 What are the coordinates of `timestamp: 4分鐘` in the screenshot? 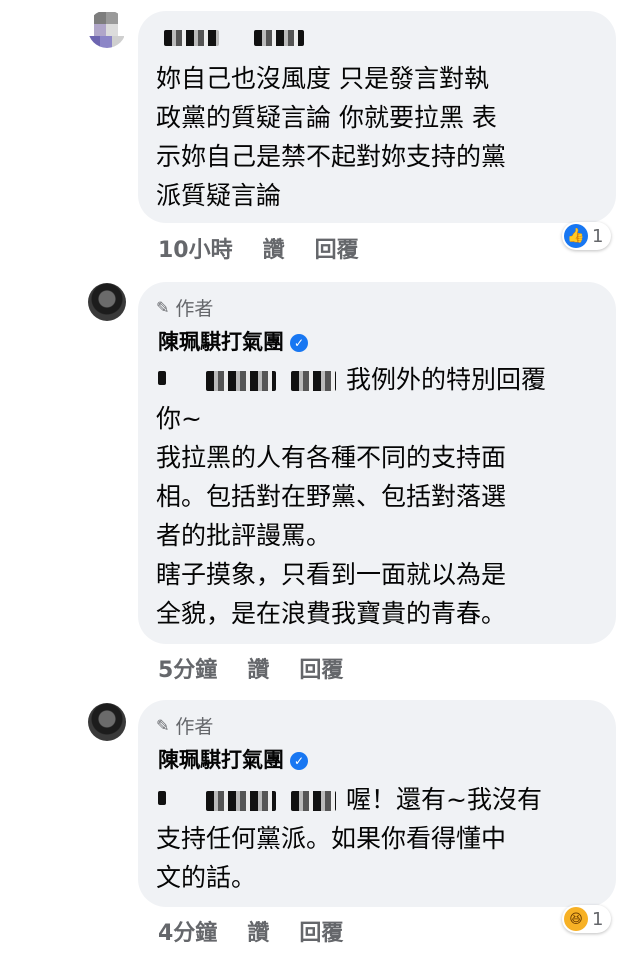 It's located at (187, 931).